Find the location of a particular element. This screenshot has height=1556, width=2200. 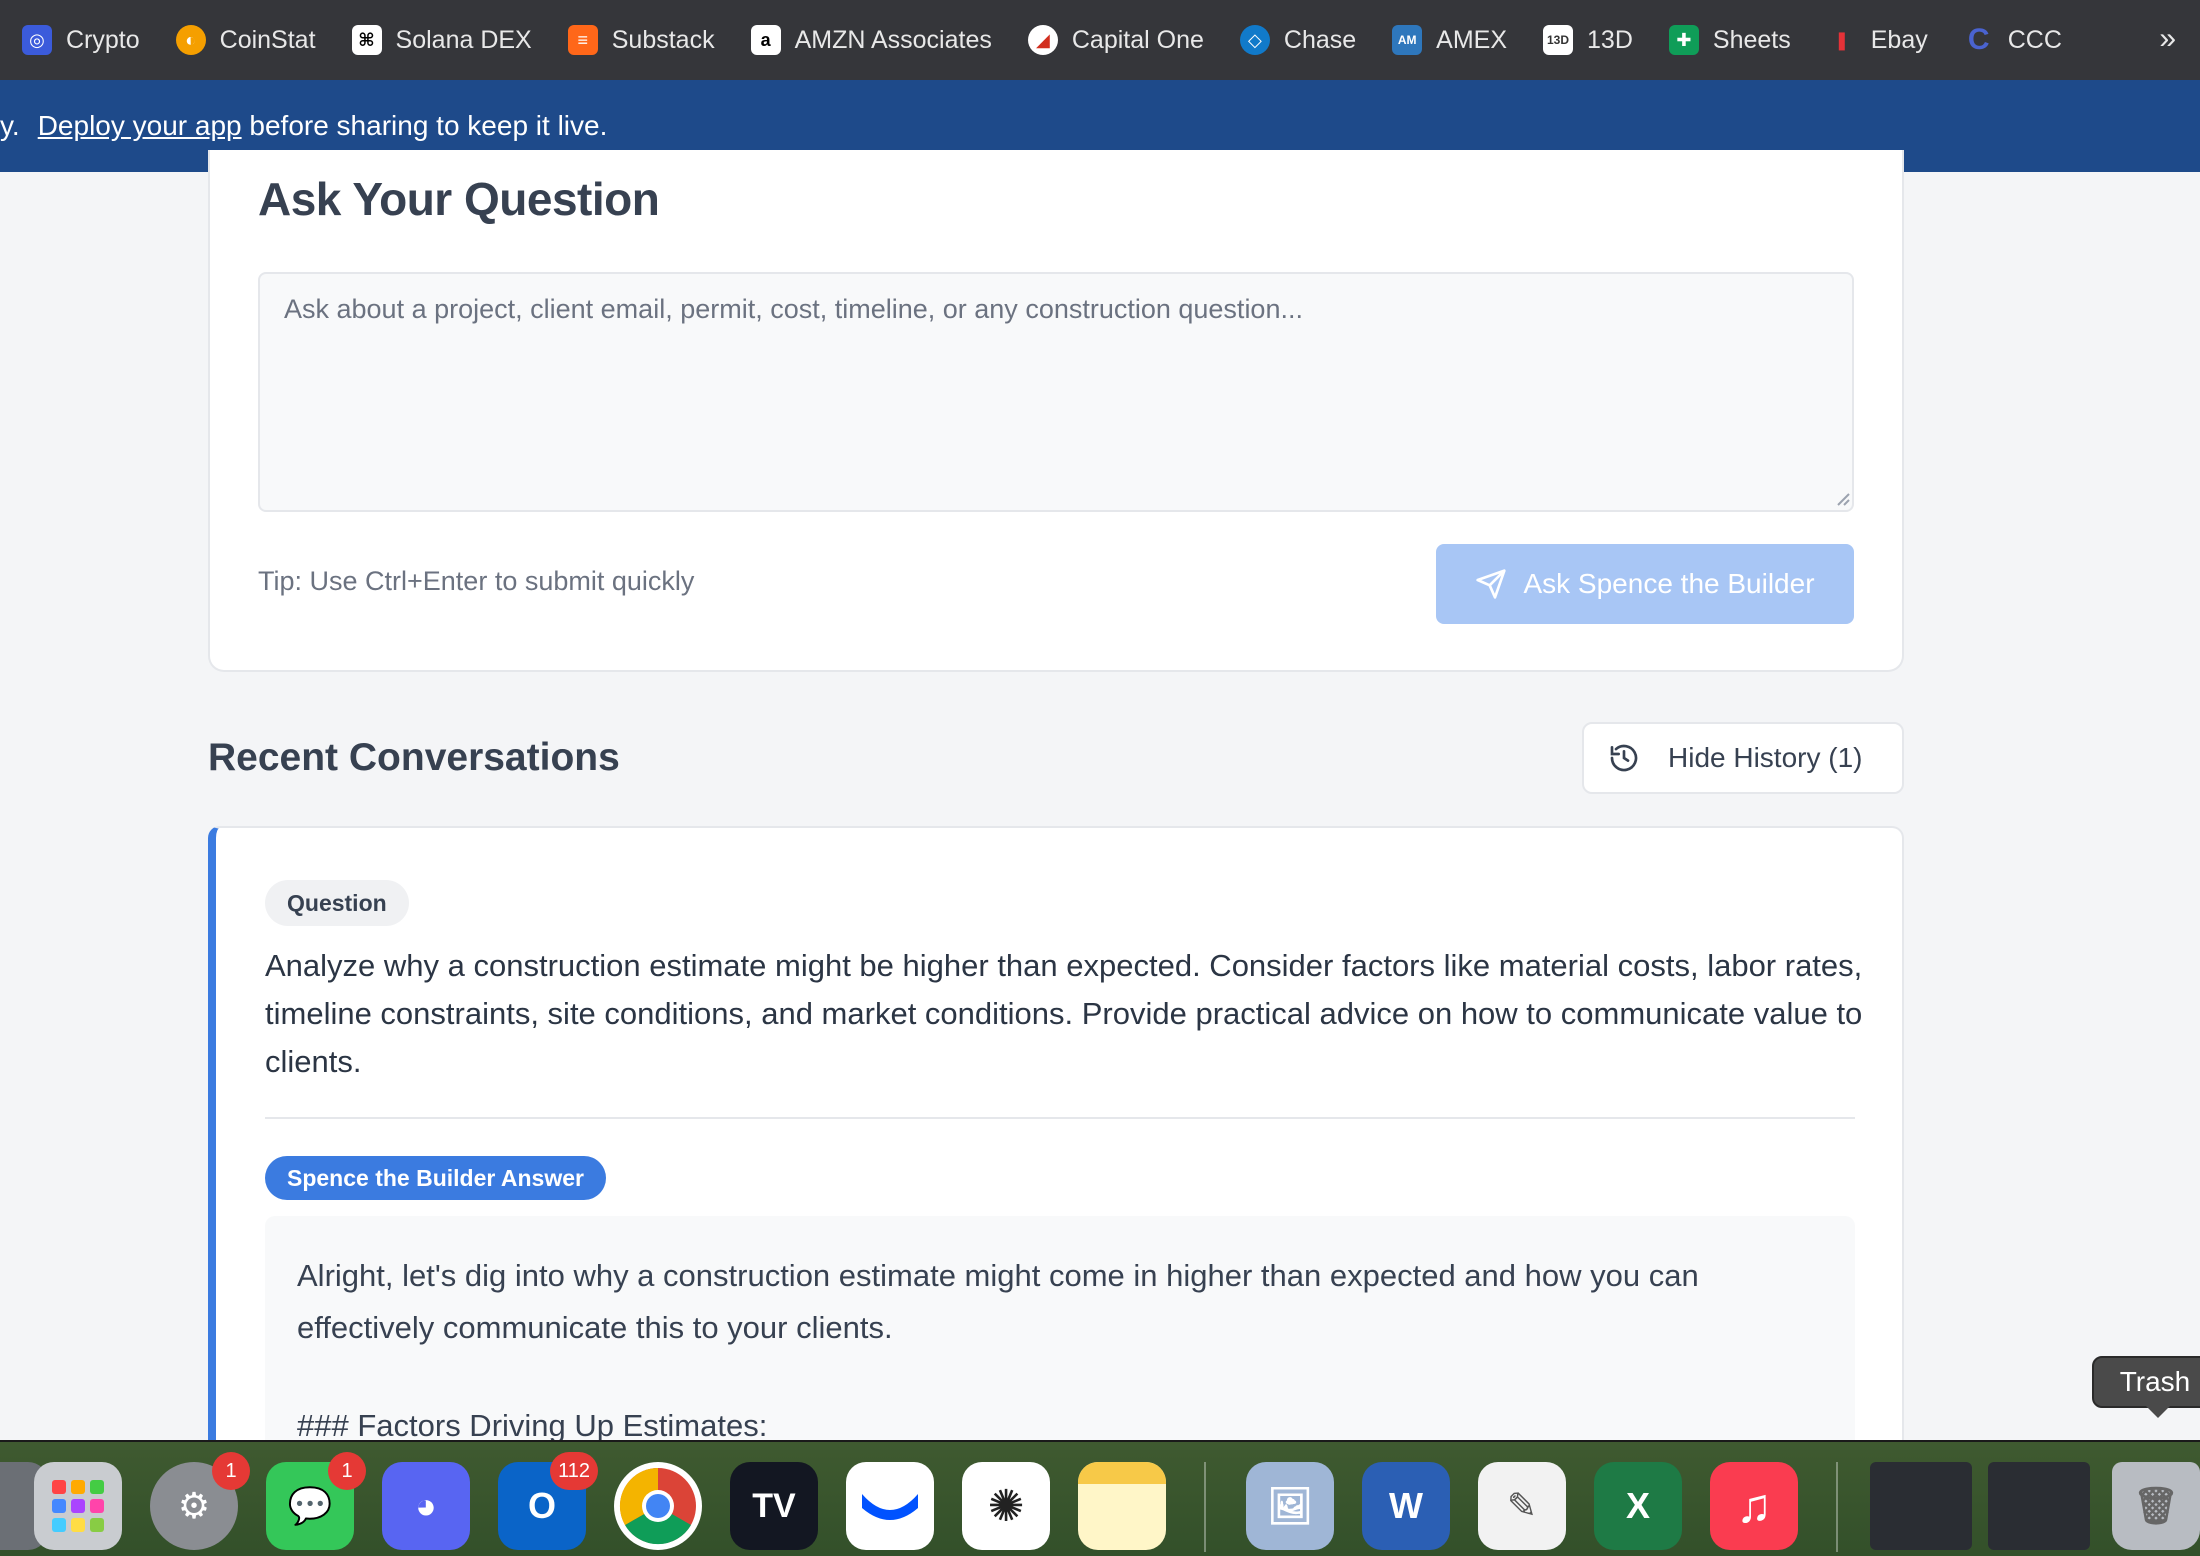

hide-history-button: Hide History (1) is located at coordinates (1743, 758).